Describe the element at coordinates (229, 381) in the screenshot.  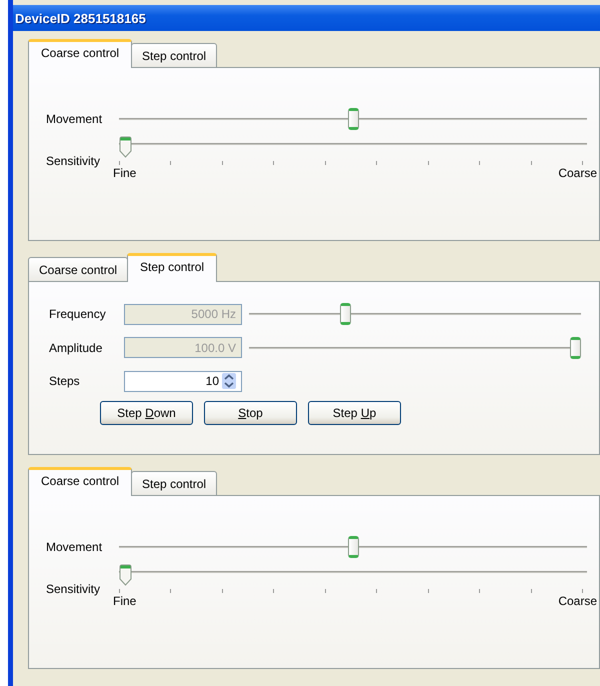
I see `spin-arrows-icon` at that location.